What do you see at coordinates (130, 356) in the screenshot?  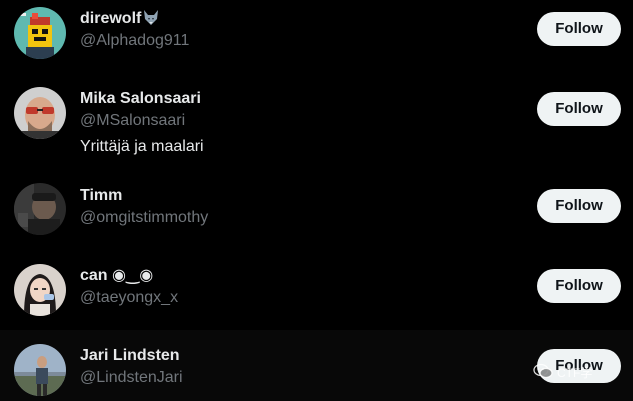 I see `user-display-name: Jari Lindsten` at bounding box center [130, 356].